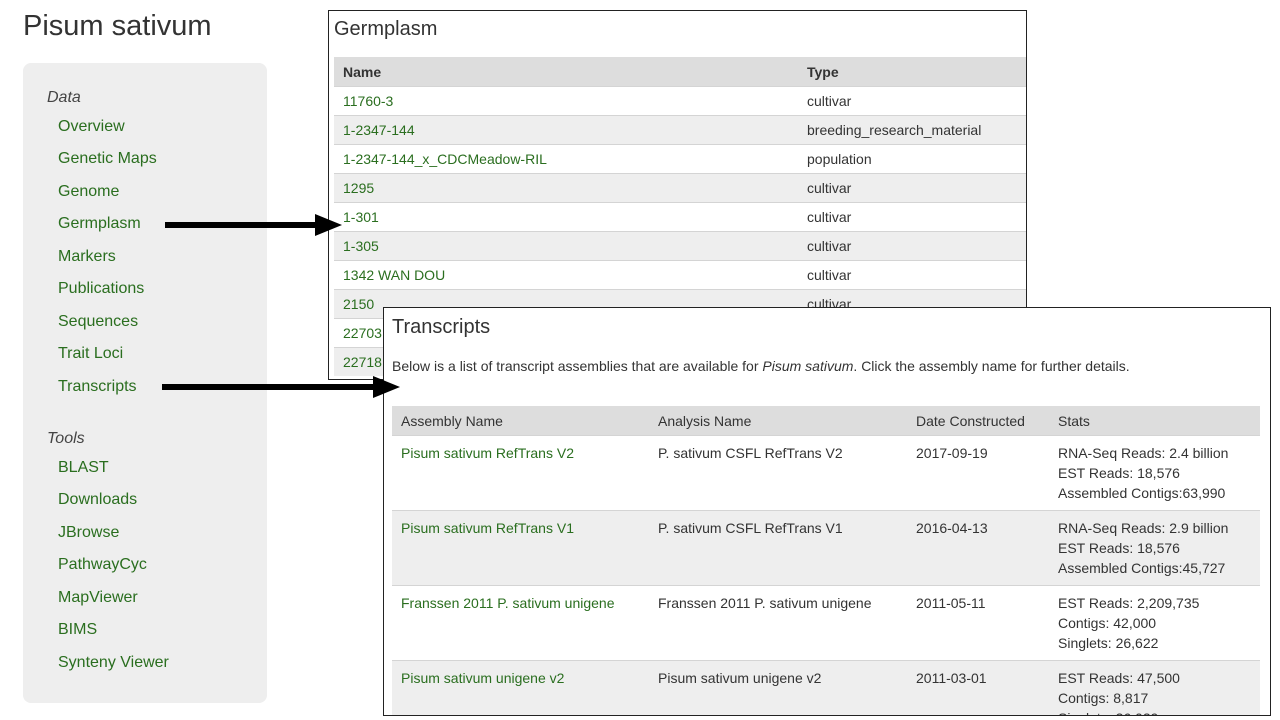  I want to click on date-constructed: 2011-03-01, so click(978, 687).